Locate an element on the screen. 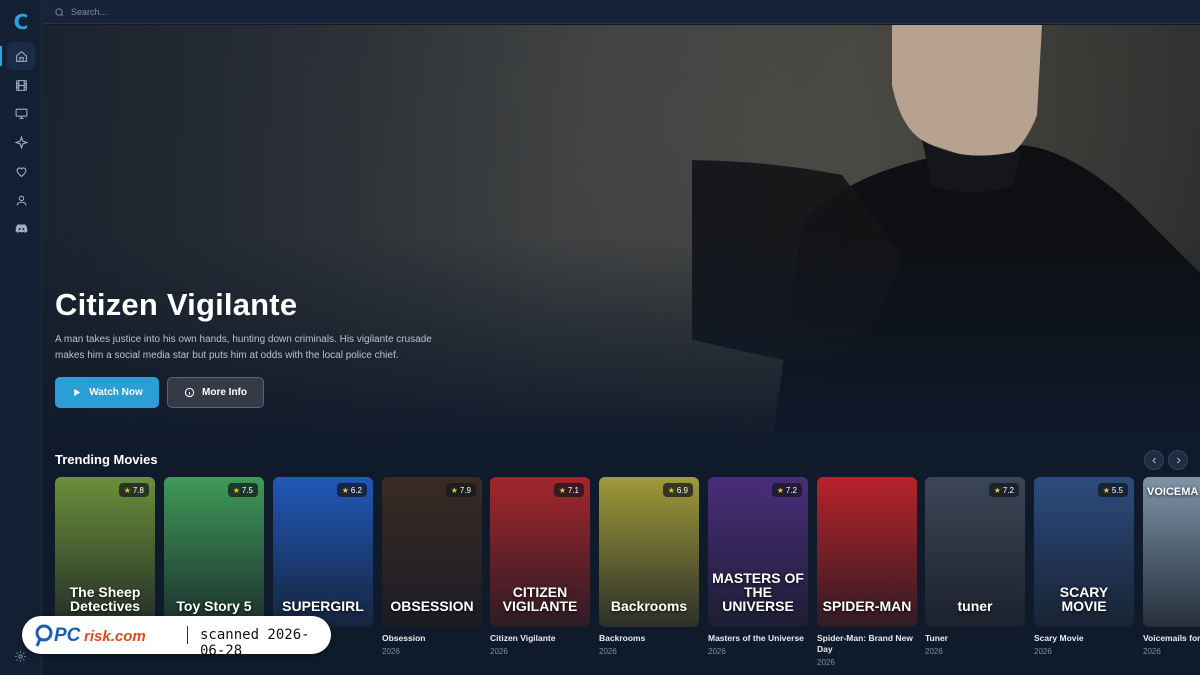 Image resolution: width=1200 pixels, height=675 pixels. sidebar-item-profile is located at coordinates (21, 200).